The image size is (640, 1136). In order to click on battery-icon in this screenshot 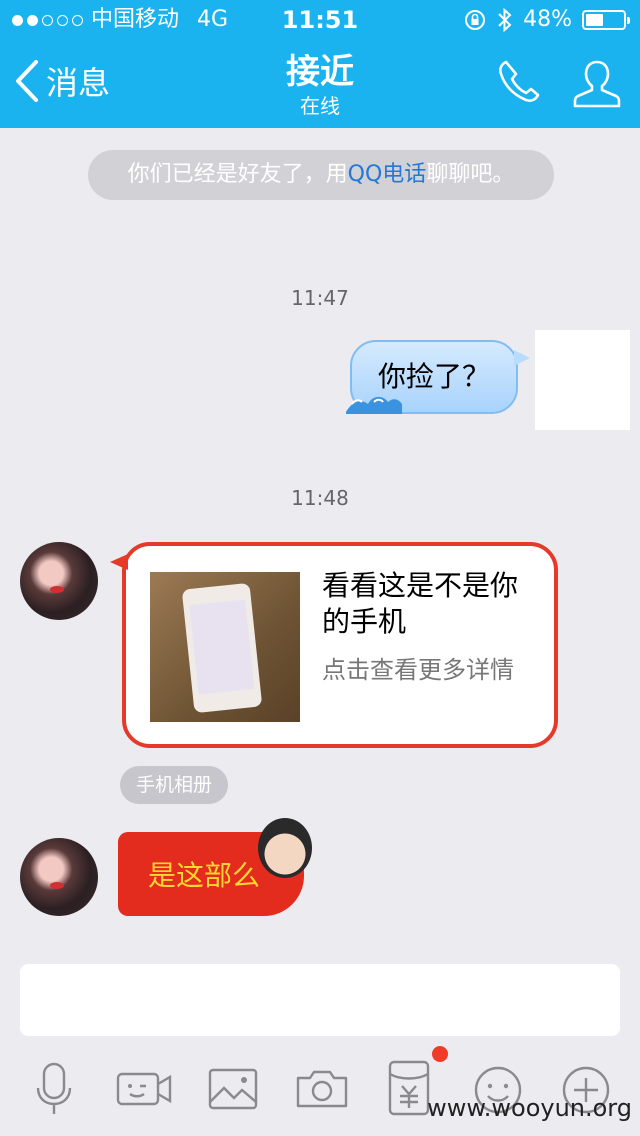, I will do `click(606, 20)`.